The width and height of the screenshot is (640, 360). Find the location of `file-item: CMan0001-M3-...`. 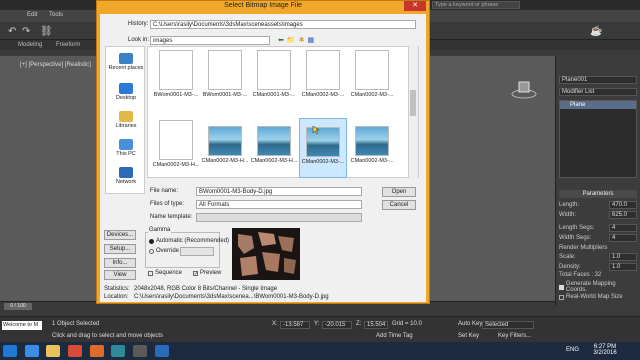

file-item: CMan0001-M3-... is located at coordinates (274, 78).